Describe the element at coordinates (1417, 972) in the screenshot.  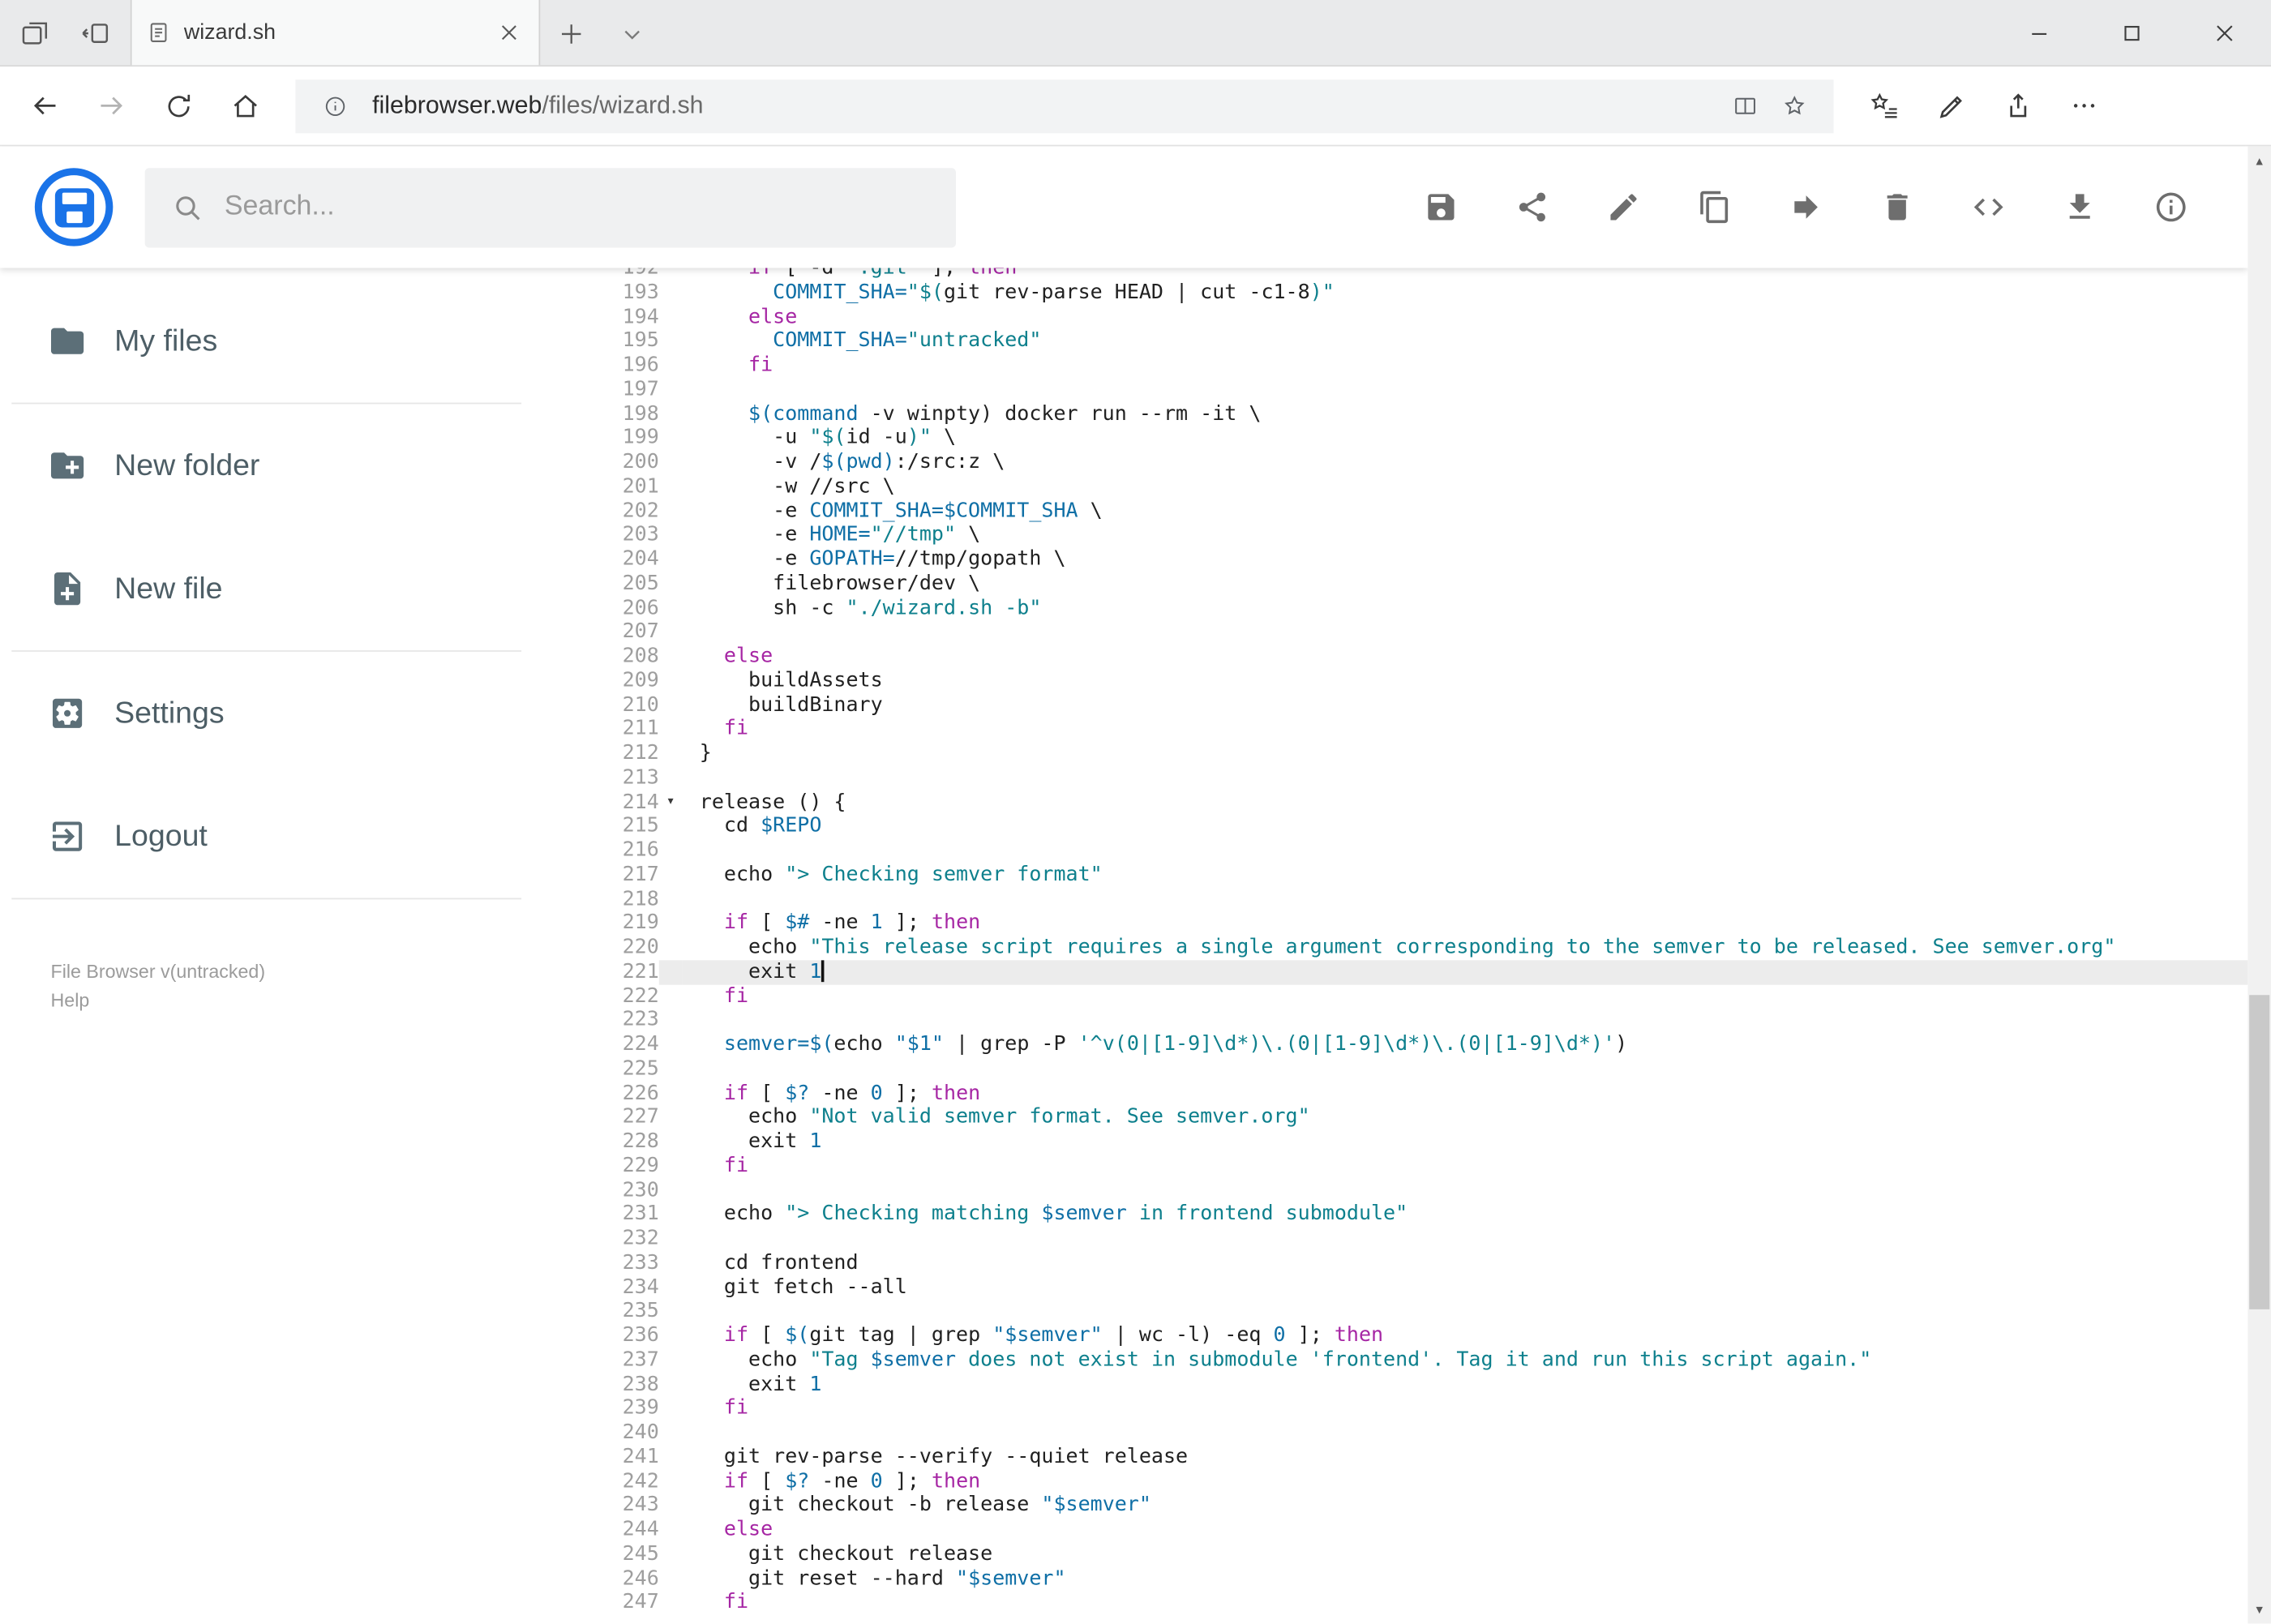
I see `code-line: 221 exit 1` at that location.